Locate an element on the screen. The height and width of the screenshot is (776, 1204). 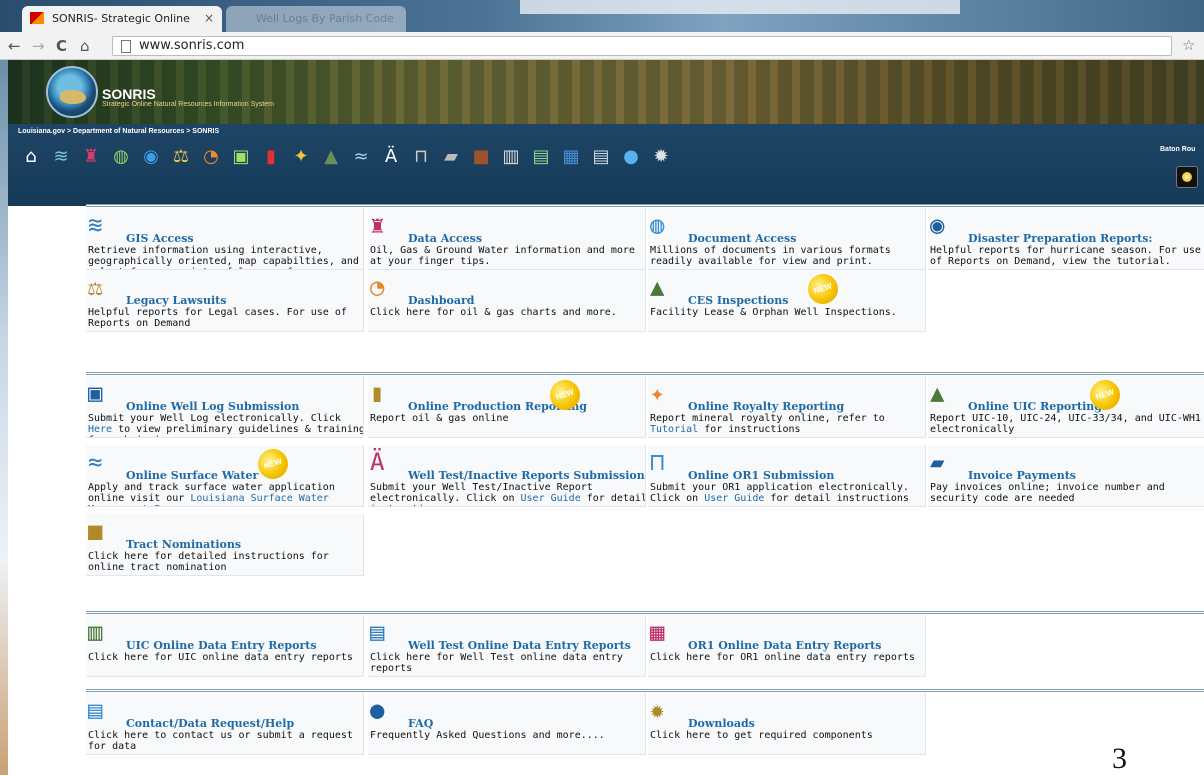
service-title-link: Legacy Lawsuits is located at coordinates (176, 300).